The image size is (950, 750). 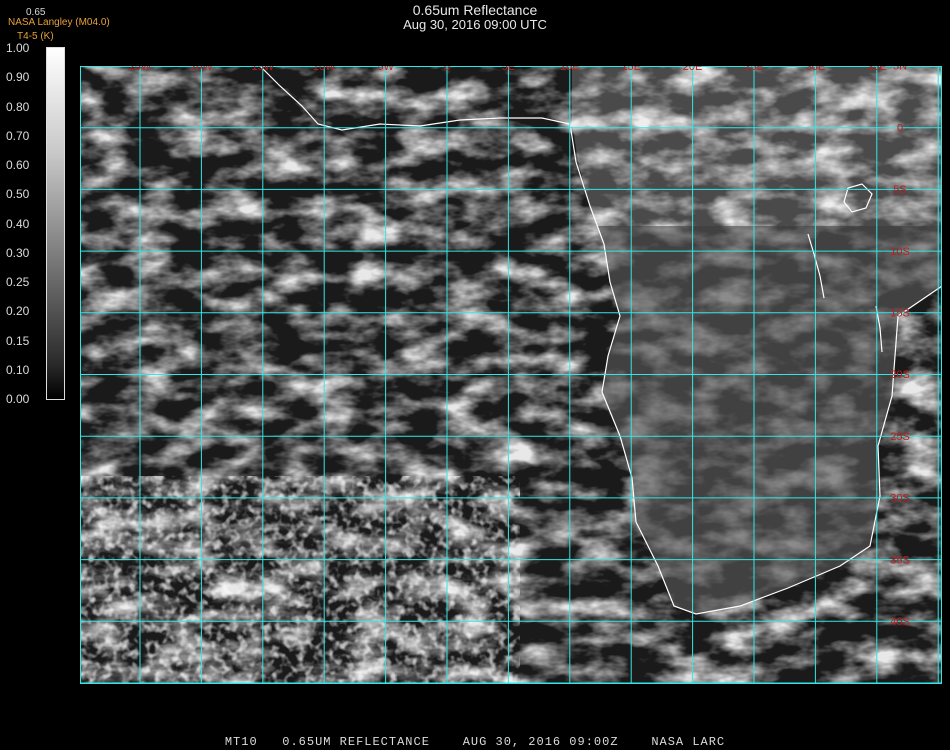 I want to click on latitude-label: 40S, so click(x=900, y=622).